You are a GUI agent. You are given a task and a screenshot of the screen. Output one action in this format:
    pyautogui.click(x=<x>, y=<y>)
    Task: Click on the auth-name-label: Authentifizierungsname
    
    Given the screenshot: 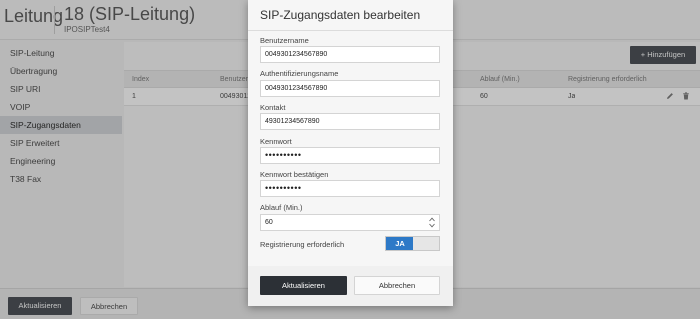 What is the action you would take?
    pyautogui.click(x=299, y=73)
    